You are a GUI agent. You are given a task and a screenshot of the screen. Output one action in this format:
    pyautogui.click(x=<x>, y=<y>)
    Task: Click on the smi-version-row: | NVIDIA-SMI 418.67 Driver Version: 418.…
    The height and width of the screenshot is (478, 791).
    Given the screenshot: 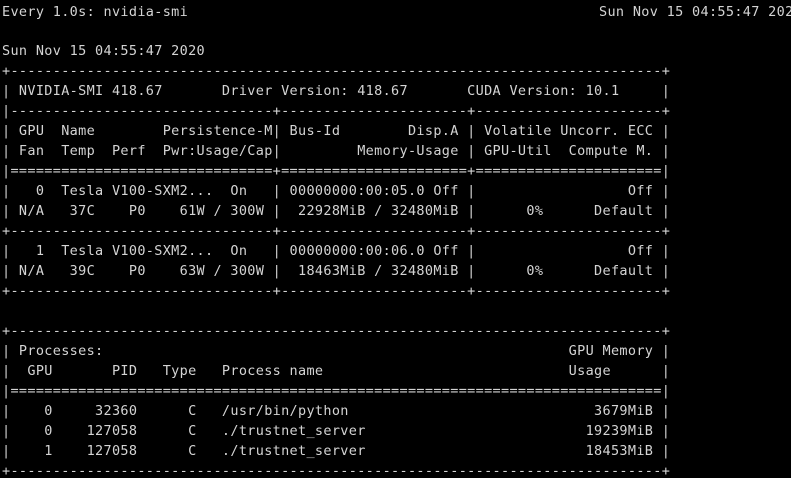 What is the action you would take?
    pyautogui.click(x=336, y=91)
    